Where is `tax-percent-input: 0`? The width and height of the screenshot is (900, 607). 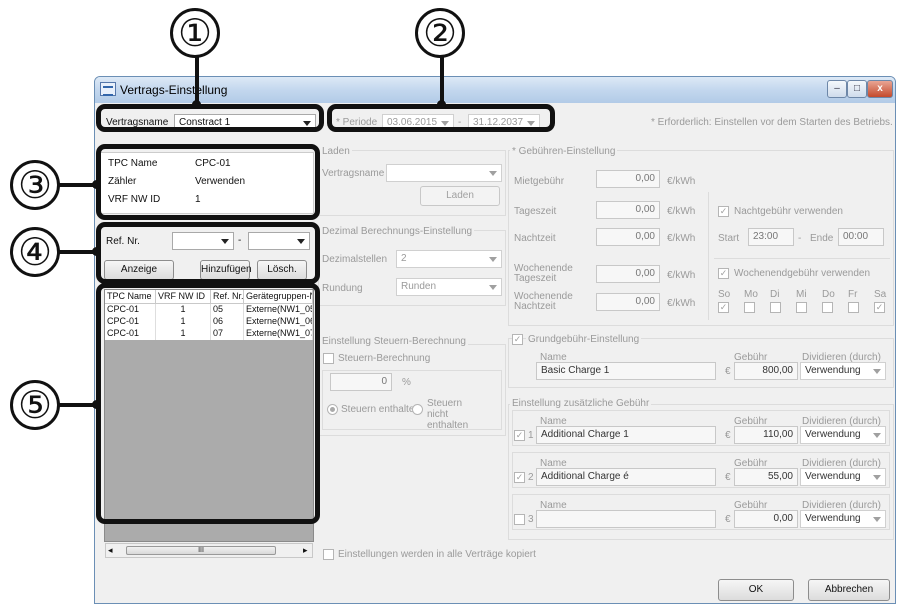
tax-percent-input: 0 is located at coordinates (361, 382).